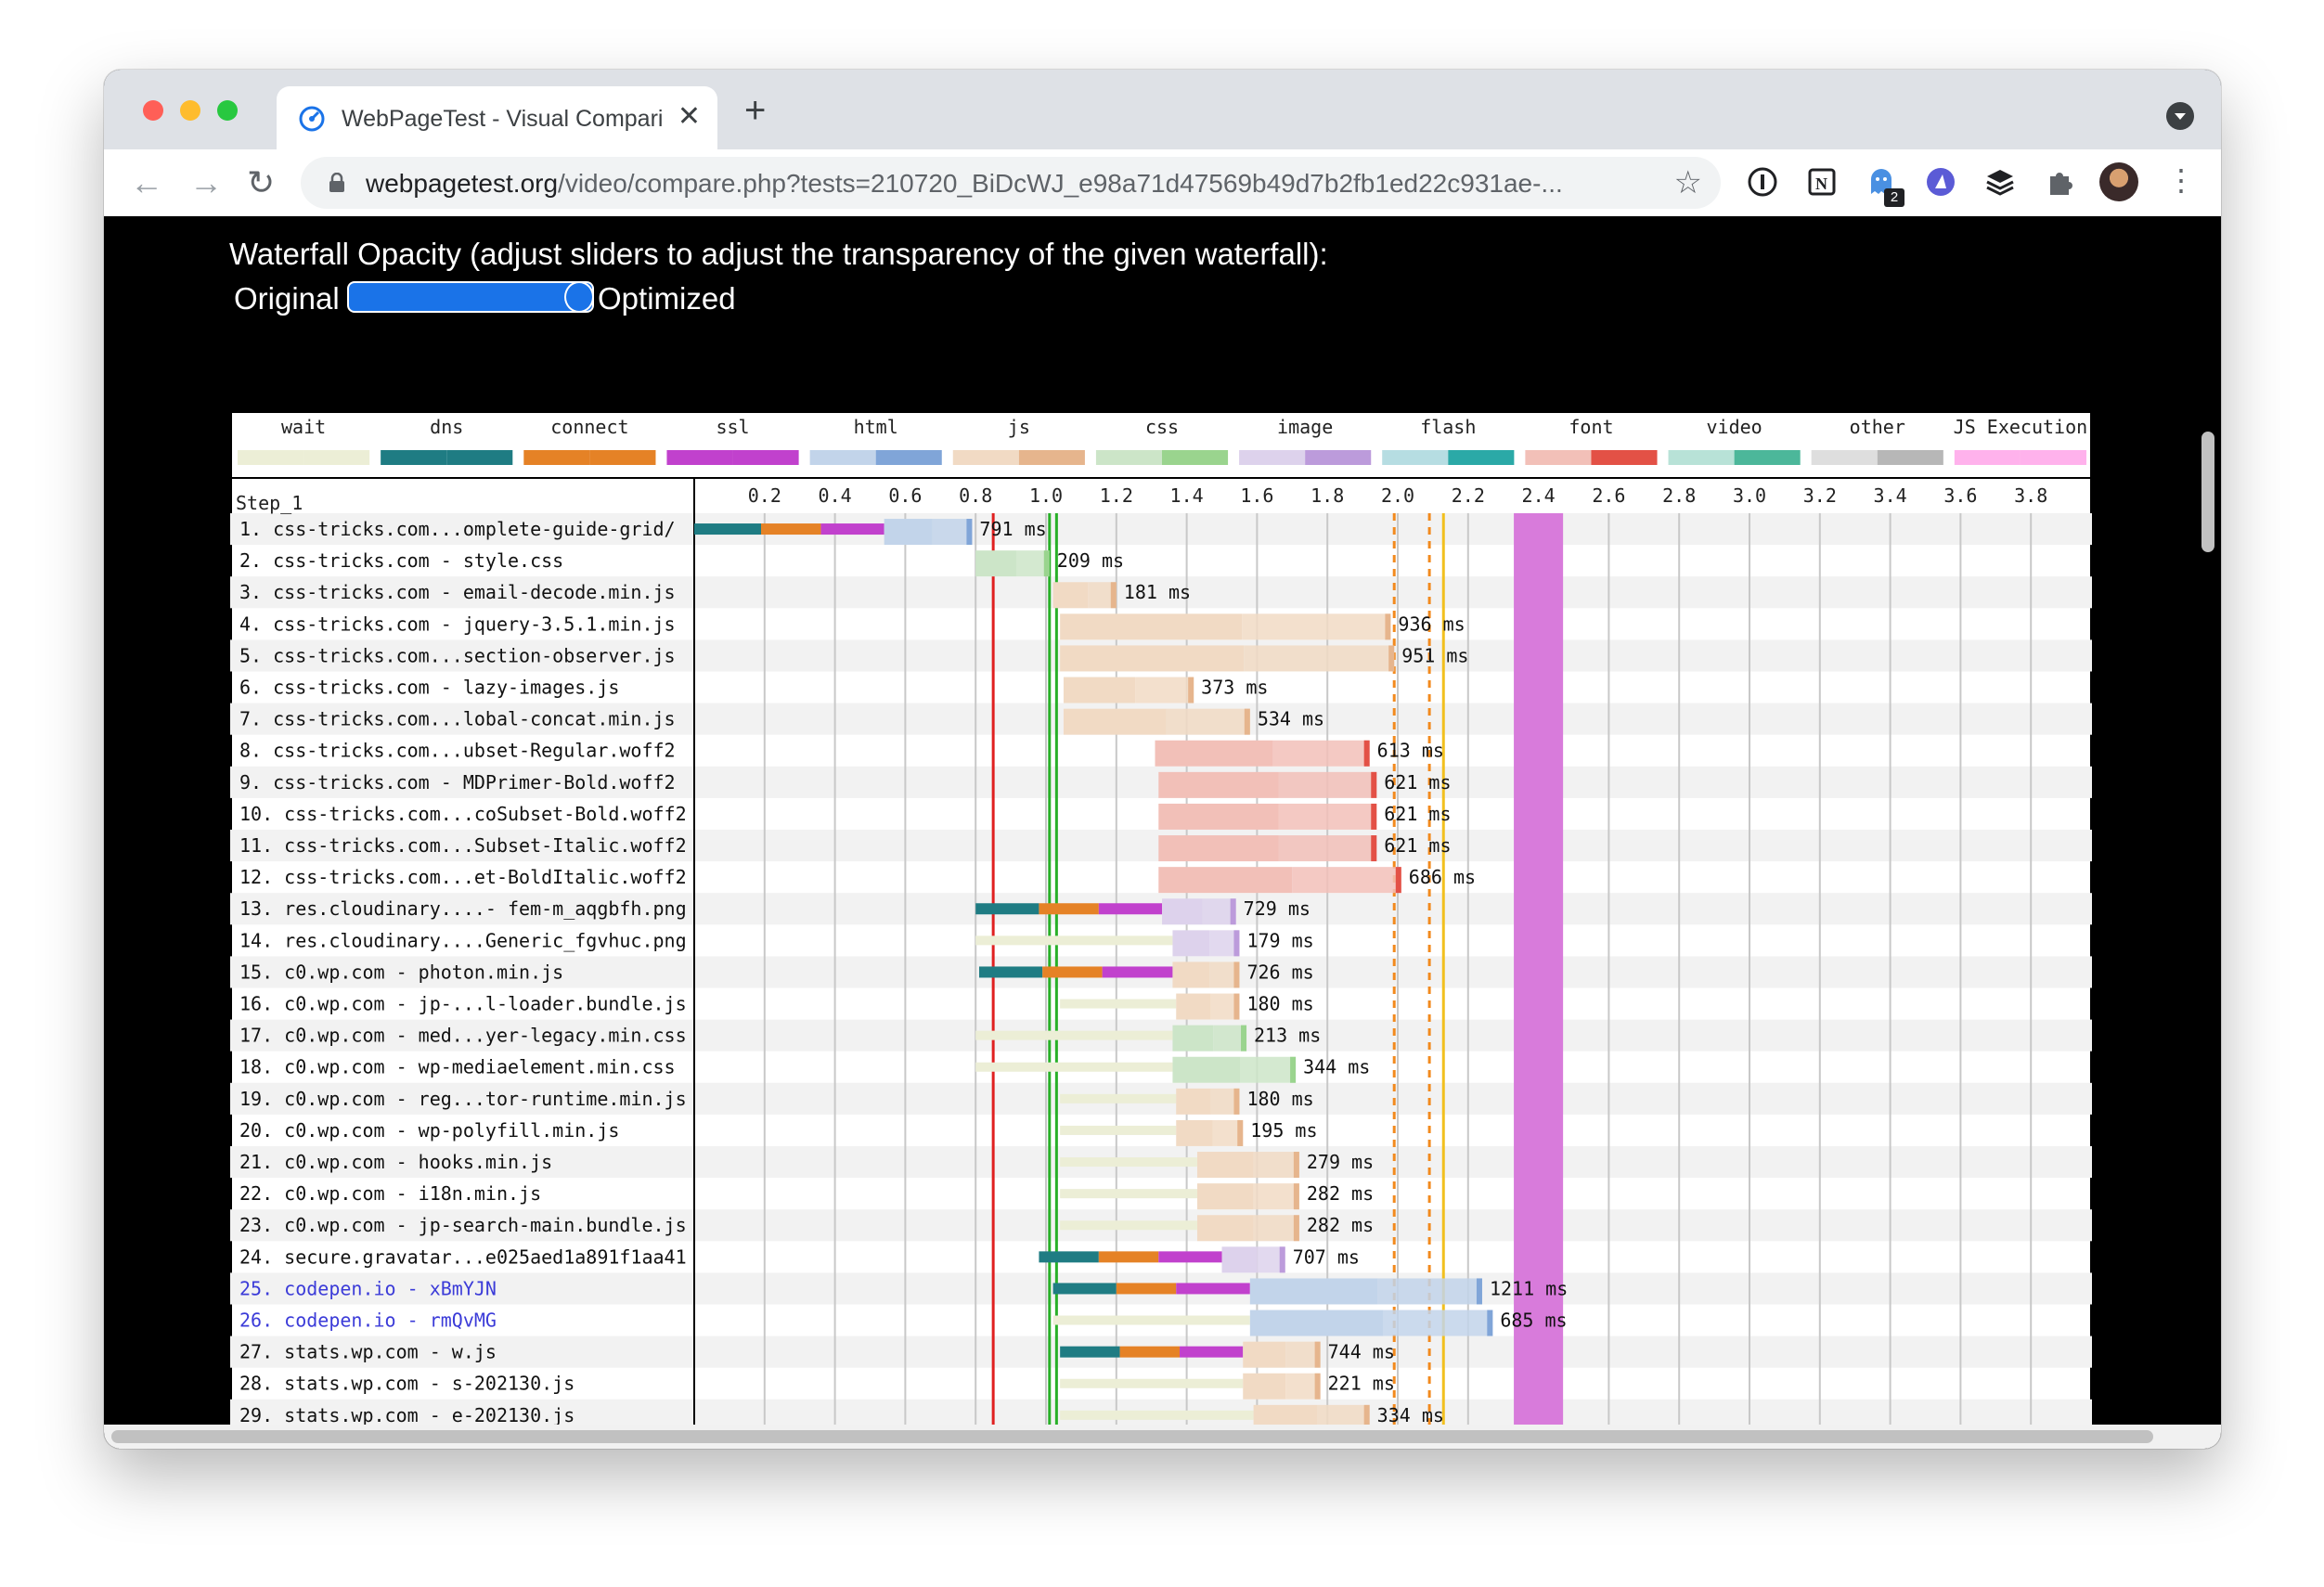 The height and width of the screenshot is (1587, 2324). I want to click on notion-icon: N, so click(1822, 182).